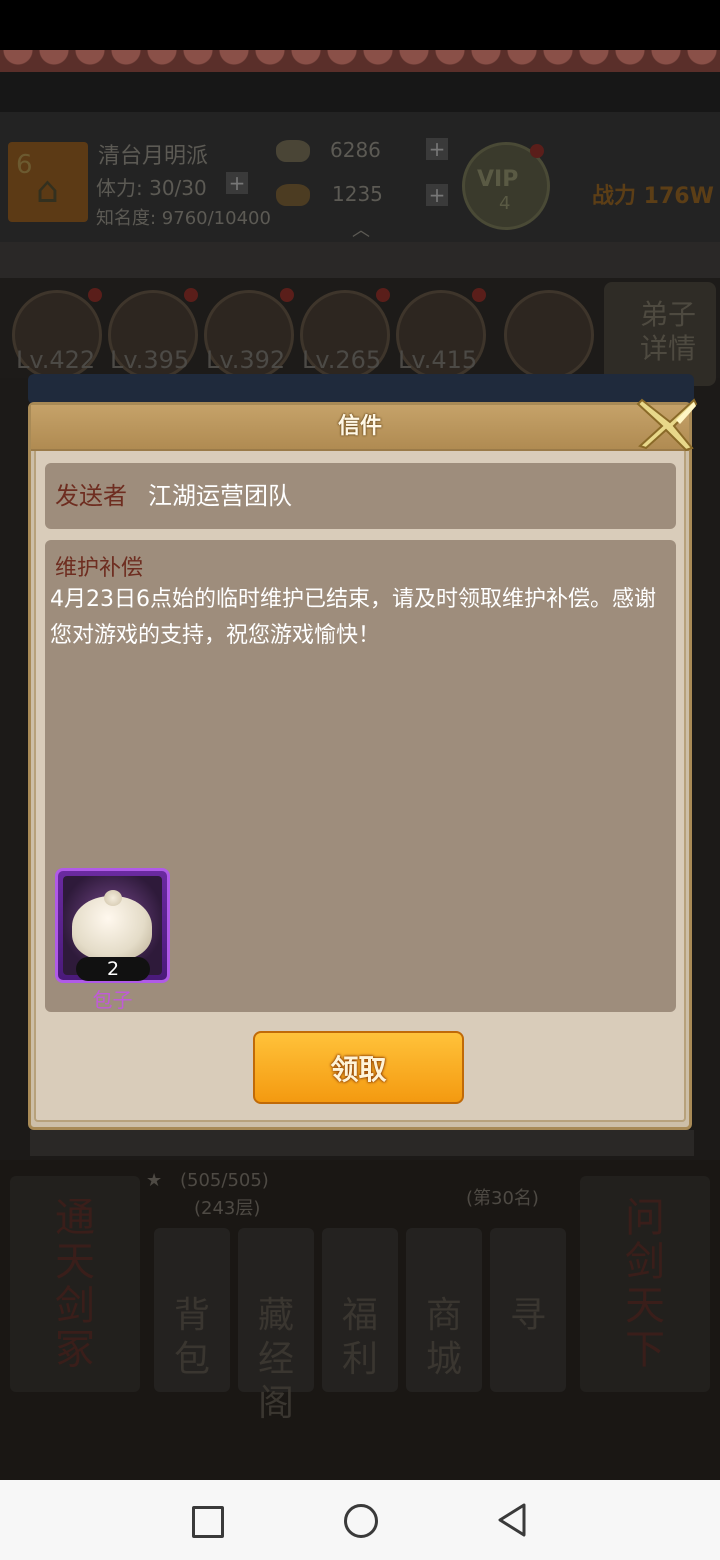  I want to click on mail-dialog-title: 信件, so click(359, 426).